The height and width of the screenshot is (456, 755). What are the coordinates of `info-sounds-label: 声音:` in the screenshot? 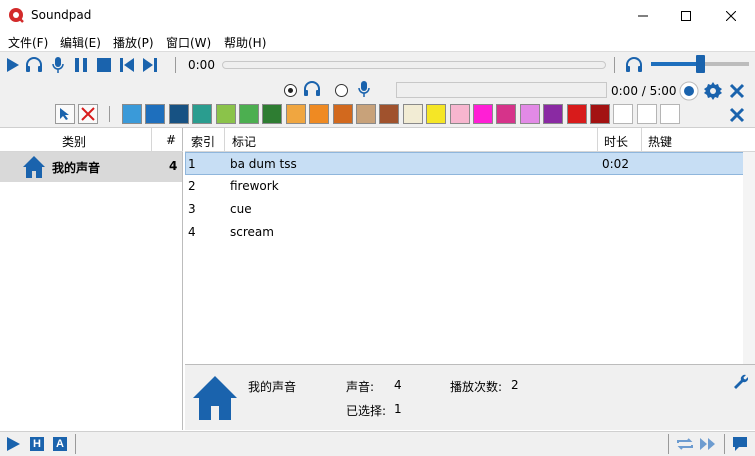 It's located at (360, 387).